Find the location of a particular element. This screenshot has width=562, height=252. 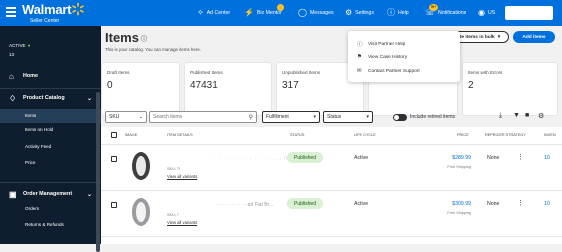

flag-icon: ◉ is located at coordinates (481, 12).